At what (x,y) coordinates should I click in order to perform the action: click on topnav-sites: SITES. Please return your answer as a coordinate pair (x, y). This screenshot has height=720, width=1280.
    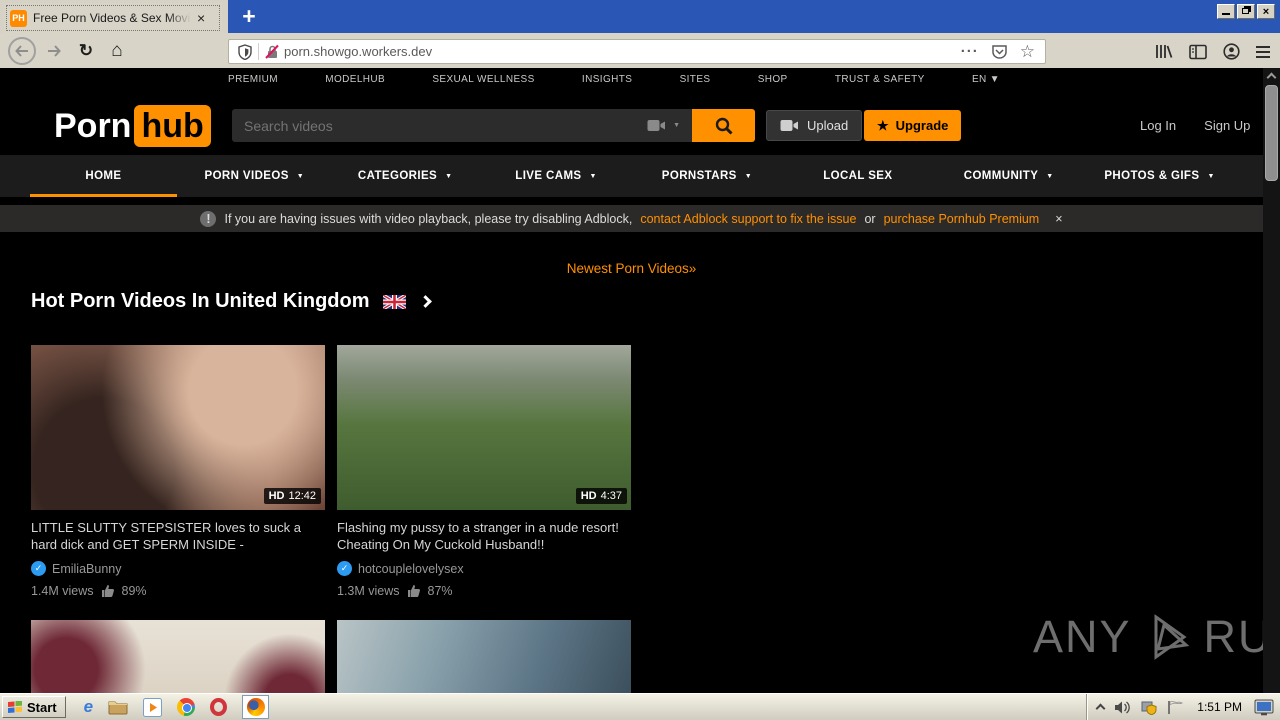
    Looking at the image, I should click on (695, 79).